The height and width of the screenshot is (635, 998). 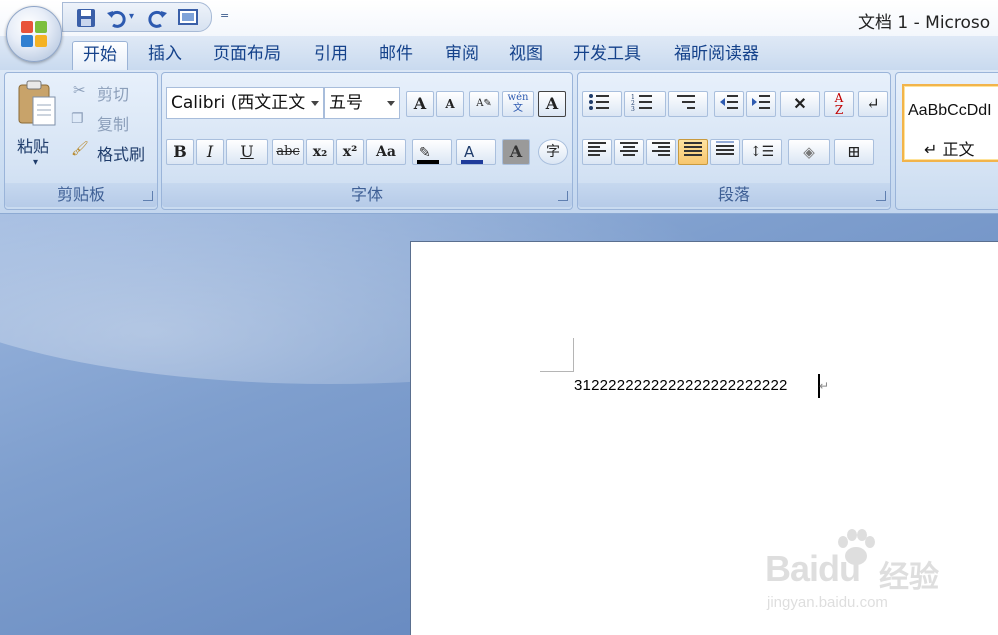 I want to click on style-sample-text: AaBbCcDdI, so click(x=950, y=110).